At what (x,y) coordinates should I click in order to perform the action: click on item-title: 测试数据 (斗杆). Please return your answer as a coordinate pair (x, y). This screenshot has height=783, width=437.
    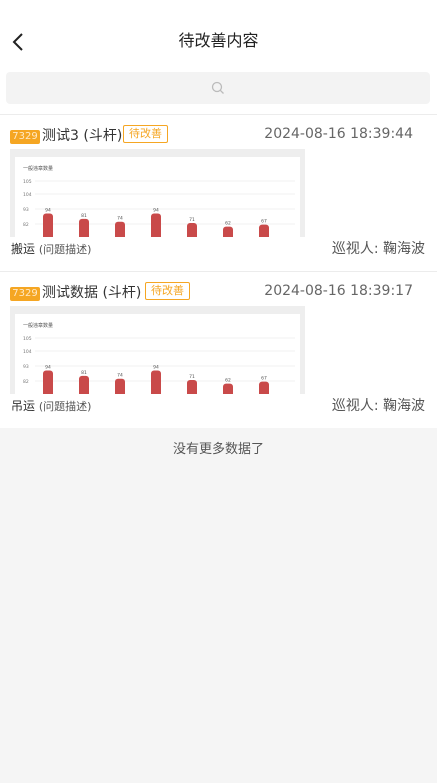
    Looking at the image, I should click on (92, 293).